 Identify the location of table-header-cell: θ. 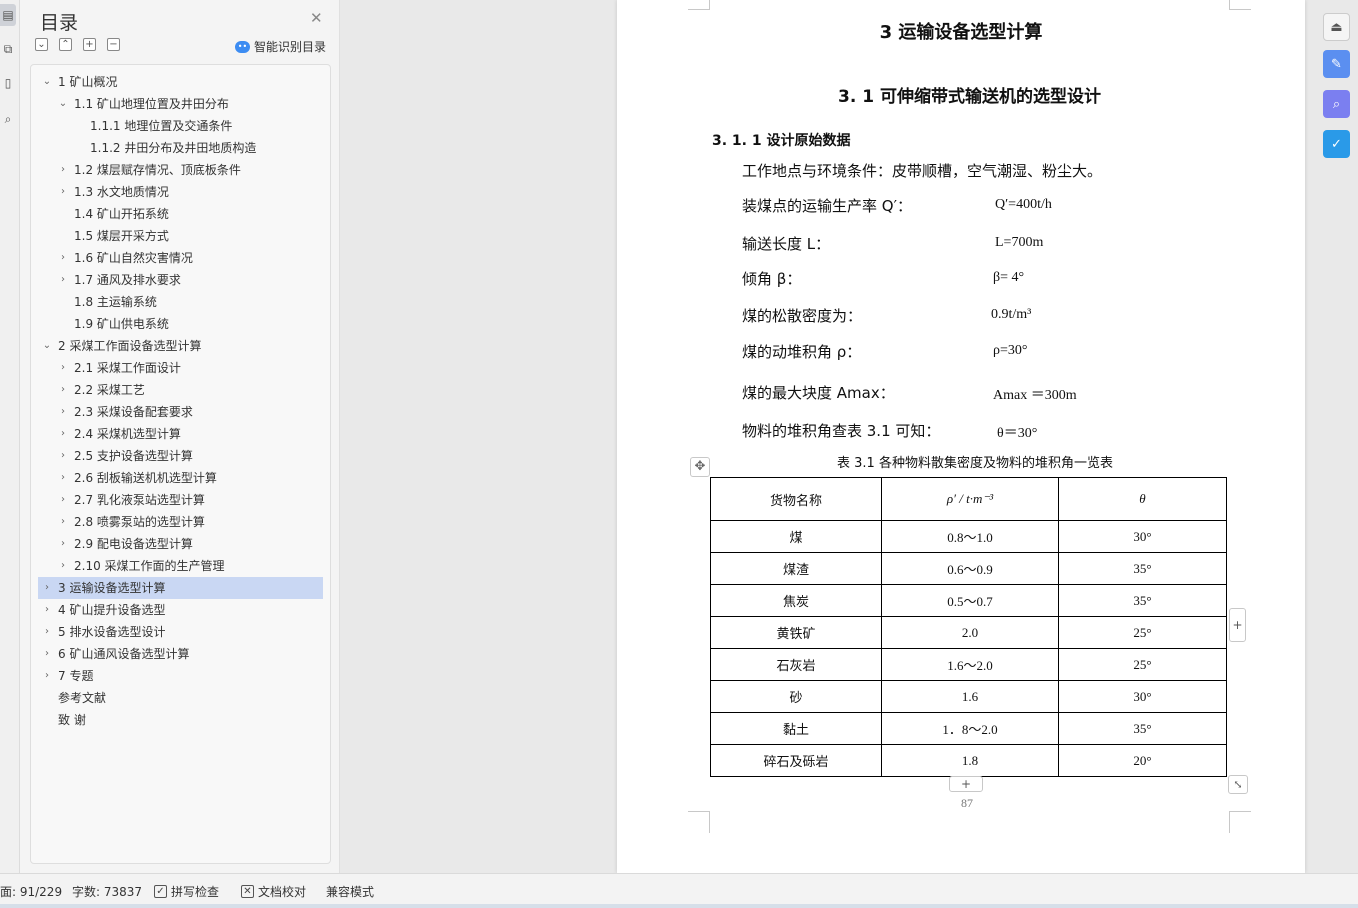
(1142, 499).